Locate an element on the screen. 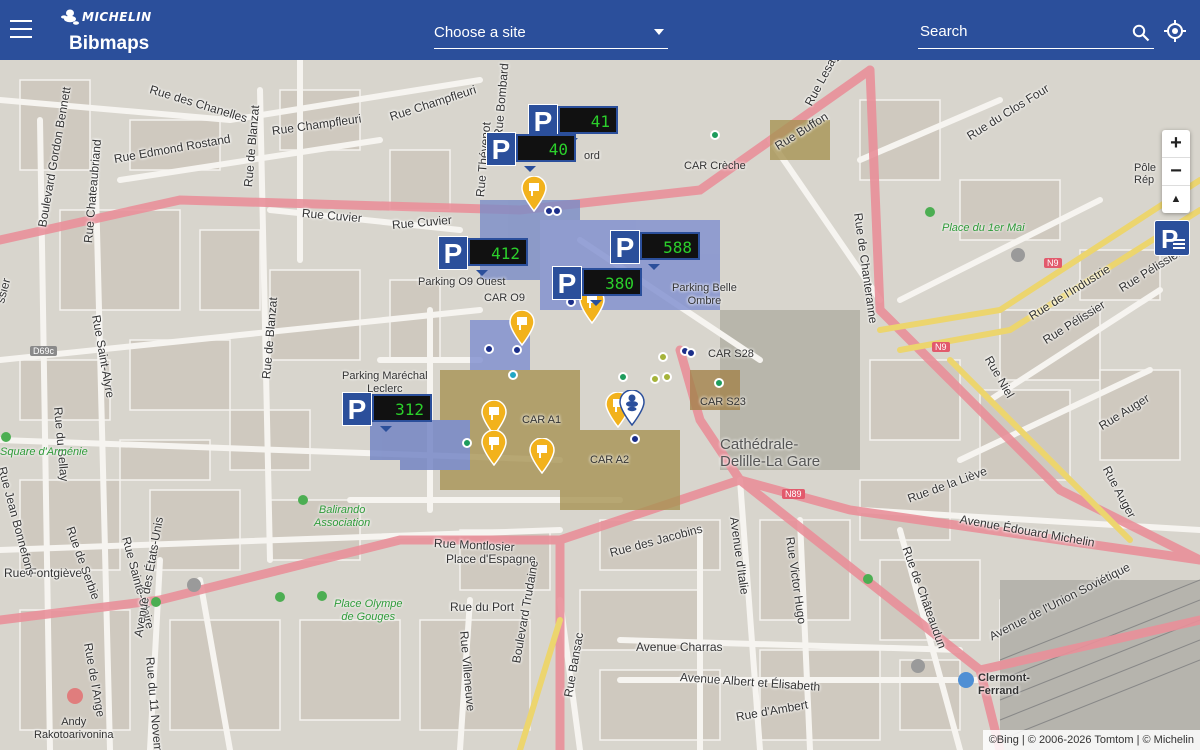 This screenshot has width=1200, height=750. parking-marker: P 312 is located at coordinates (388, 412).